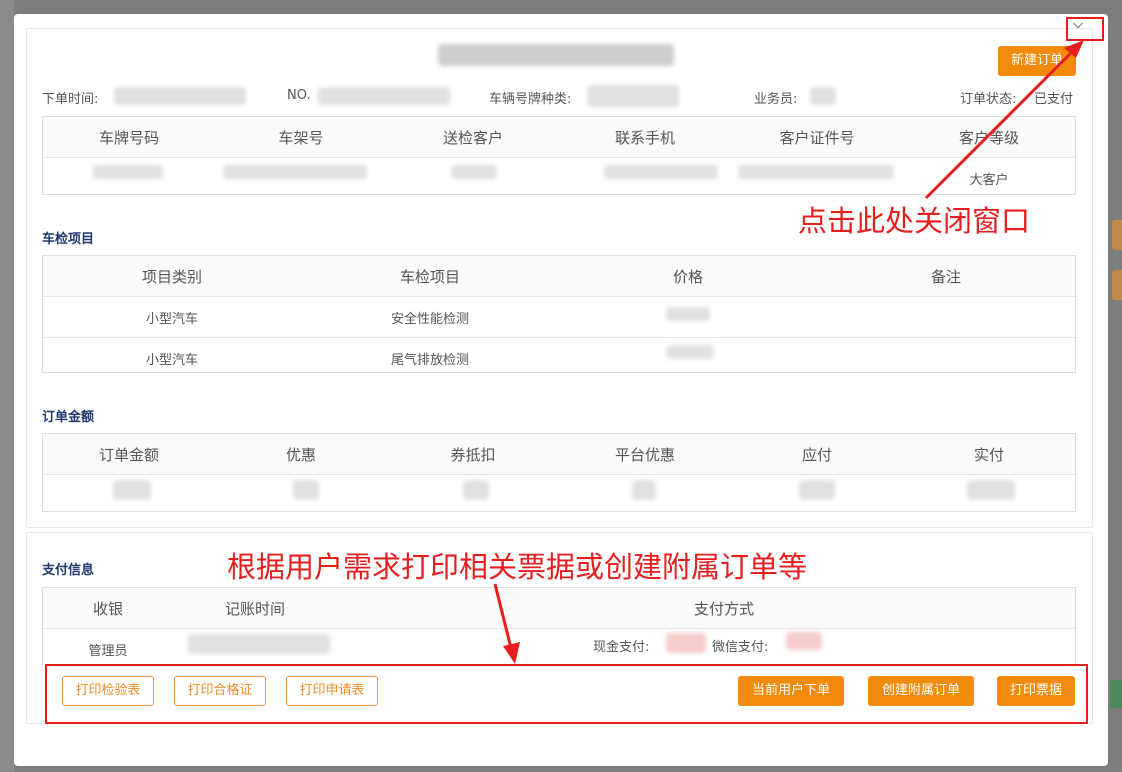 The image size is (1122, 772). I want to click on print-arrow-line, so click(503, 618).